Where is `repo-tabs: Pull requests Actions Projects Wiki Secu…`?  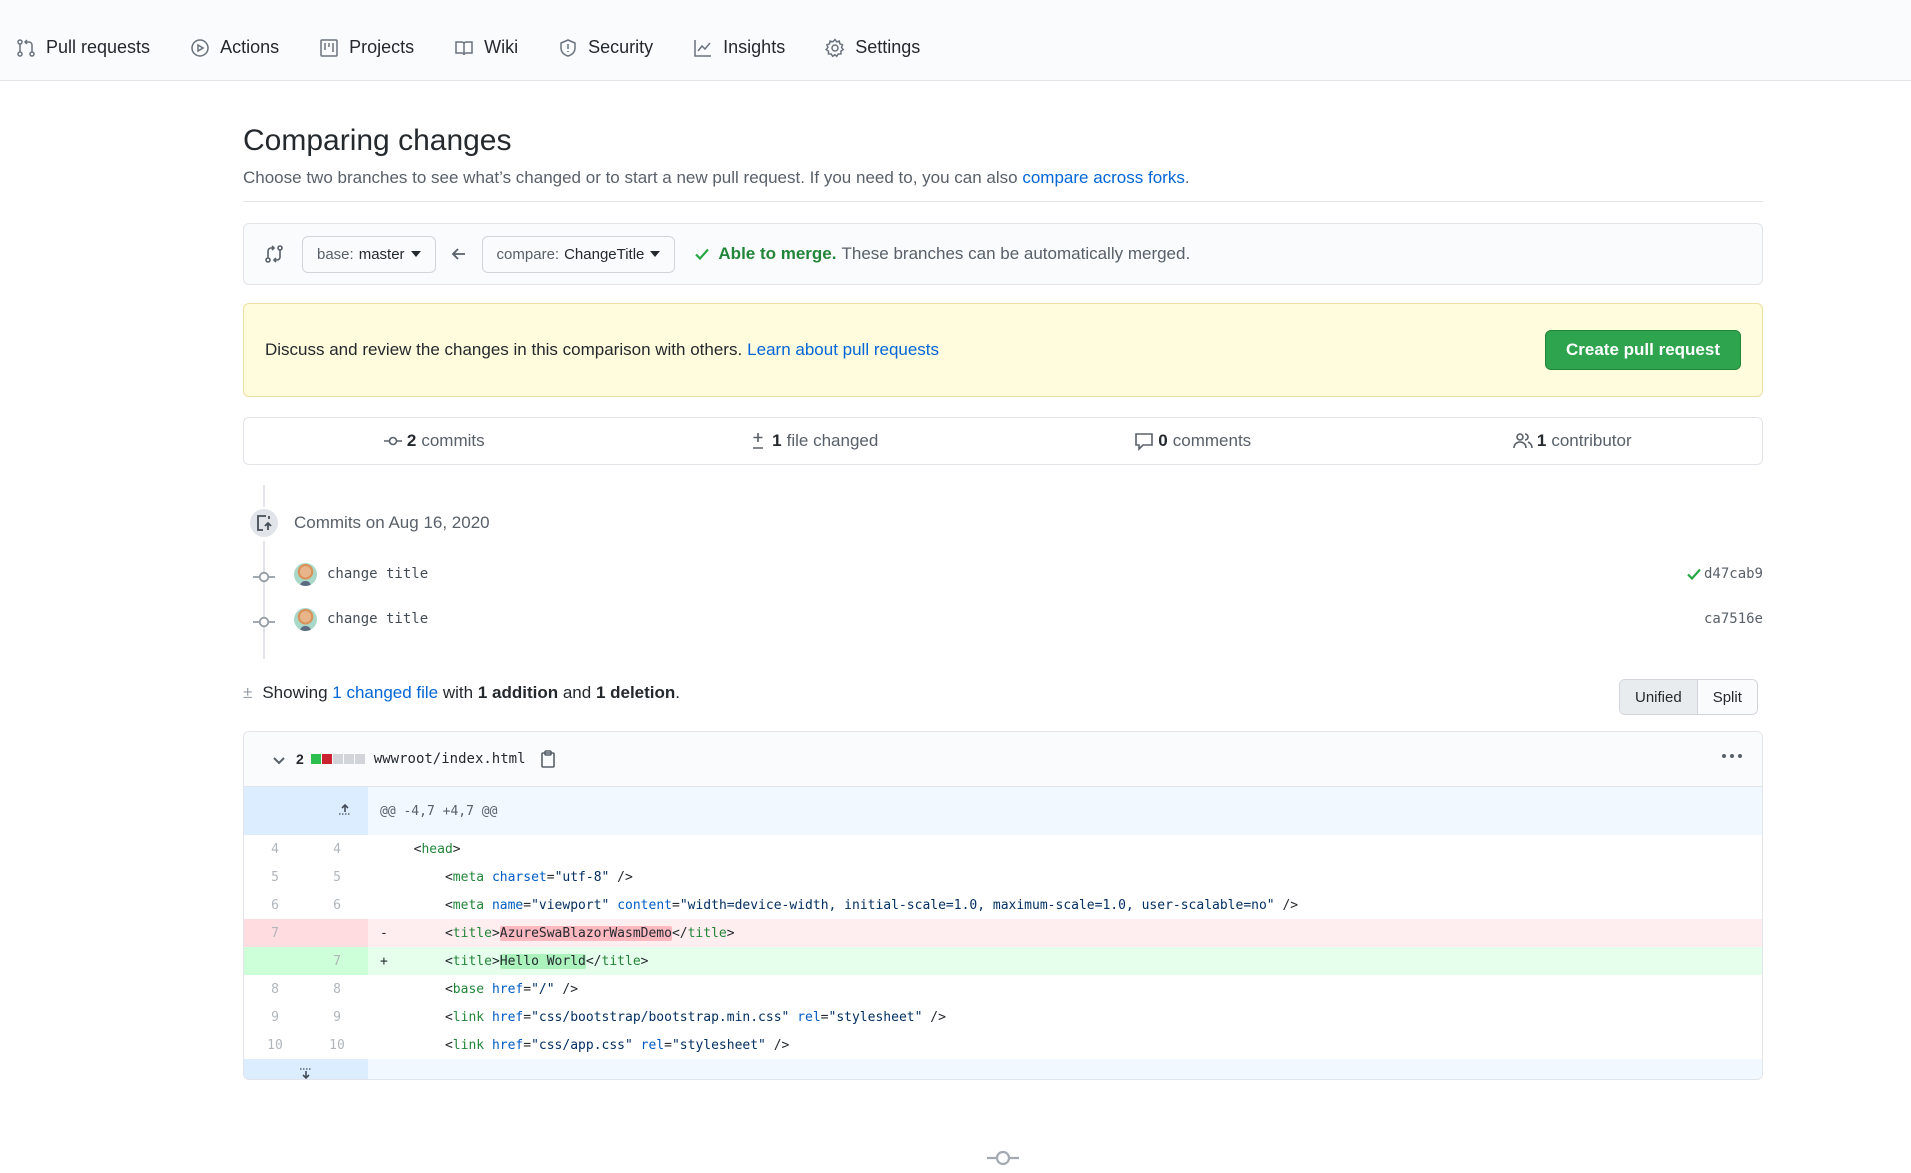
repo-tabs: Pull requests Actions Projects Wiki Secu… is located at coordinates (488, 47).